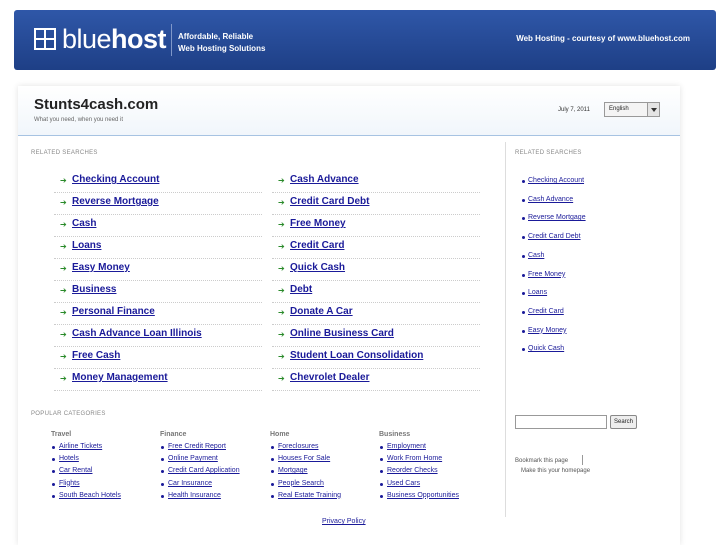 The width and height of the screenshot is (727, 545). What do you see at coordinates (158, 270) in the screenshot?
I see `related-item: ➔ Easy Money` at bounding box center [158, 270].